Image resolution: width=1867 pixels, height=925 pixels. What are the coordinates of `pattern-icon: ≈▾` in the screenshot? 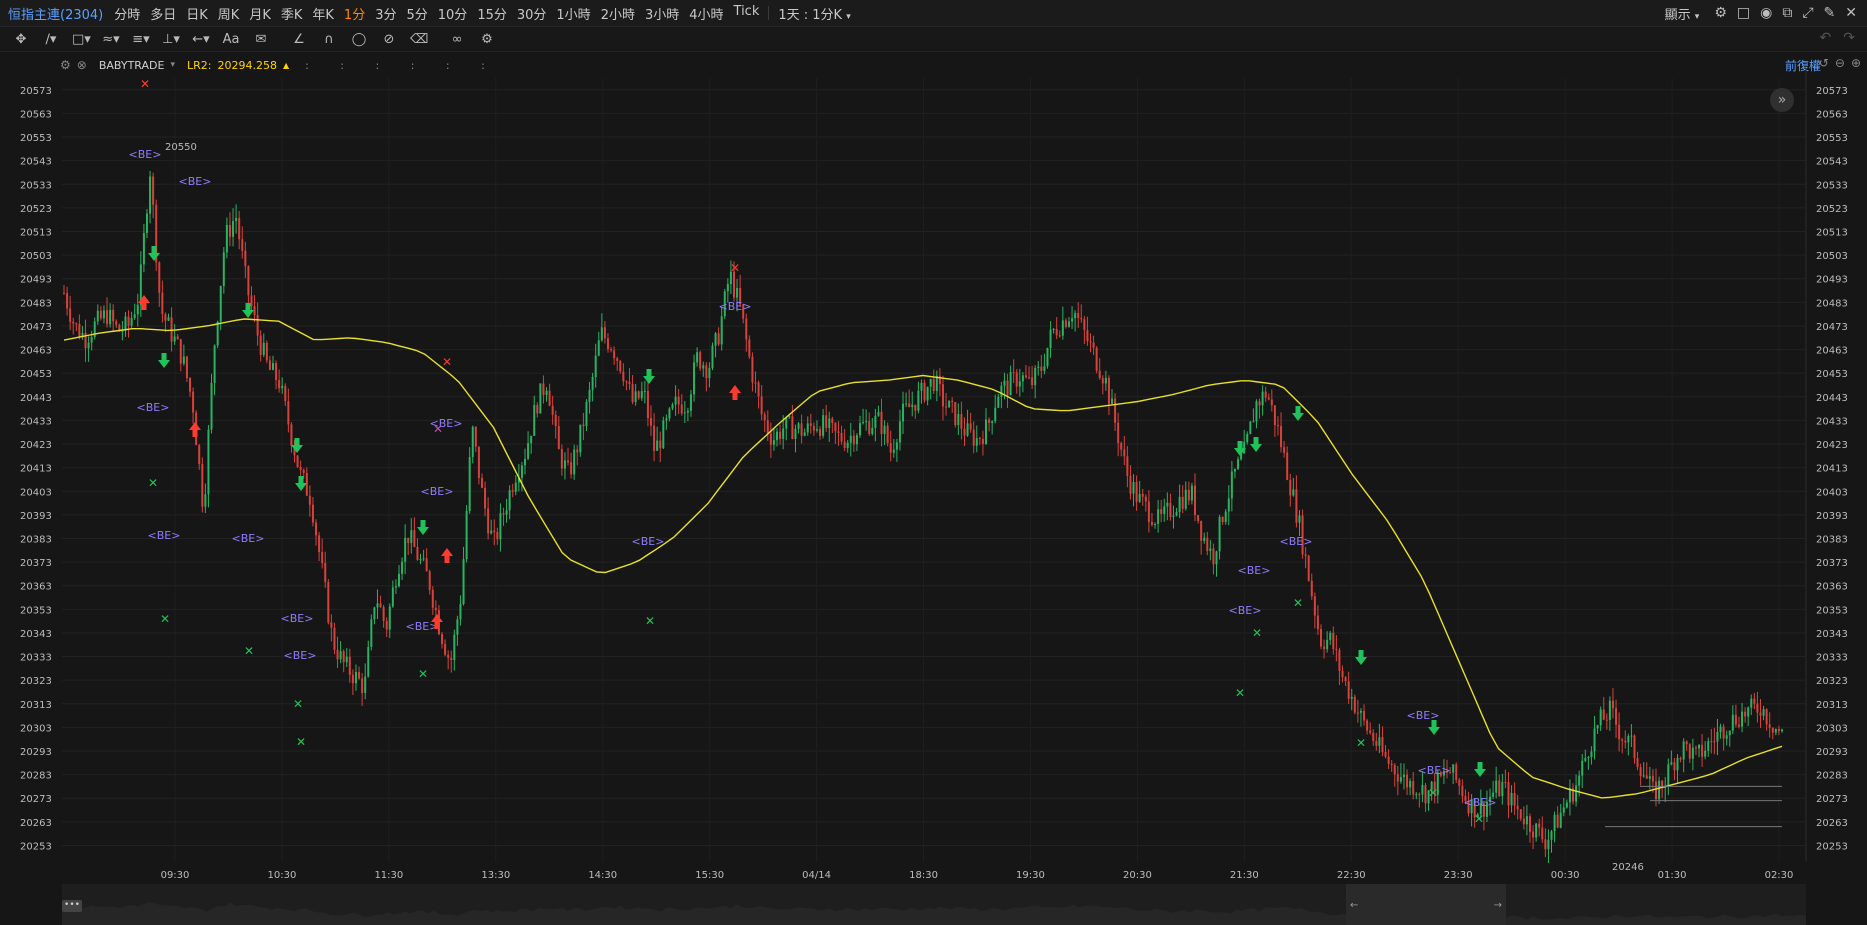 It's located at (111, 39).